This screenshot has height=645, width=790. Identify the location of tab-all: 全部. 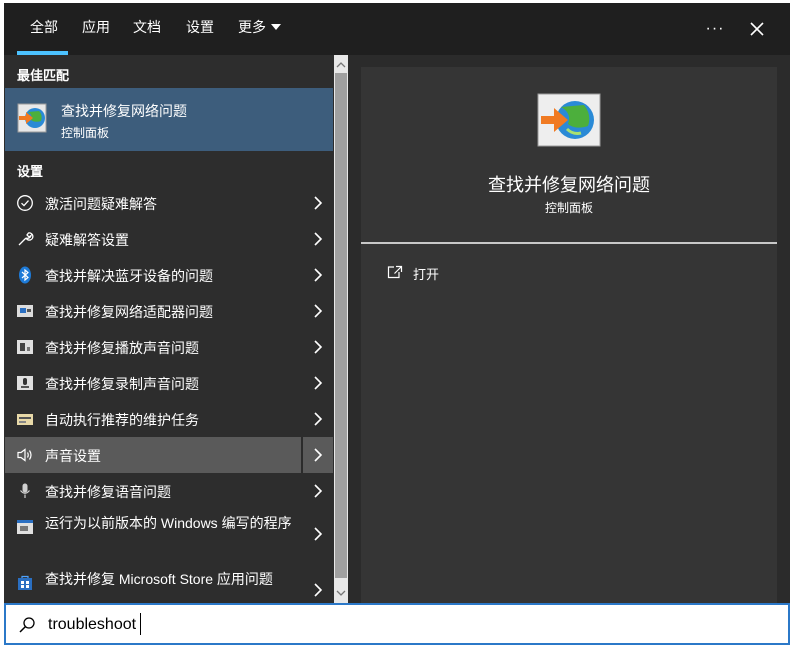
(44, 29).